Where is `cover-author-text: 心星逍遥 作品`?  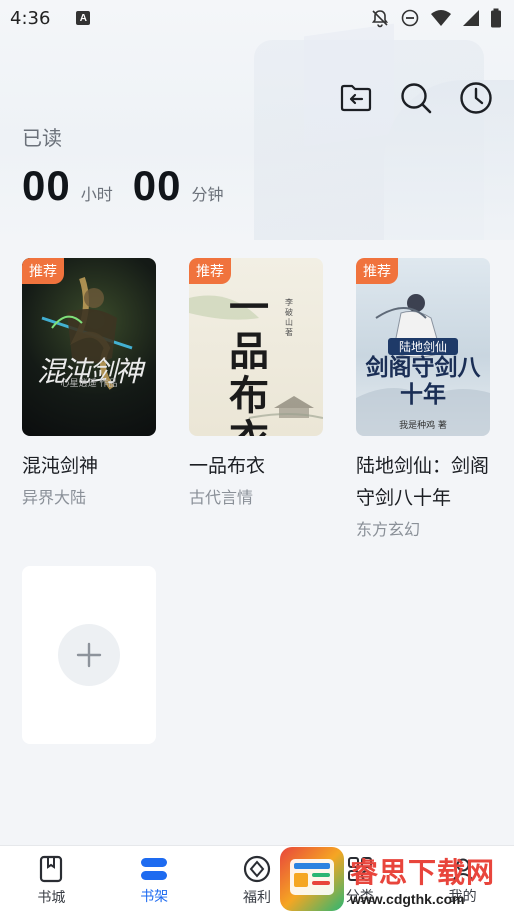 cover-author-text: 心星逍遥 作品 is located at coordinates (89, 384).